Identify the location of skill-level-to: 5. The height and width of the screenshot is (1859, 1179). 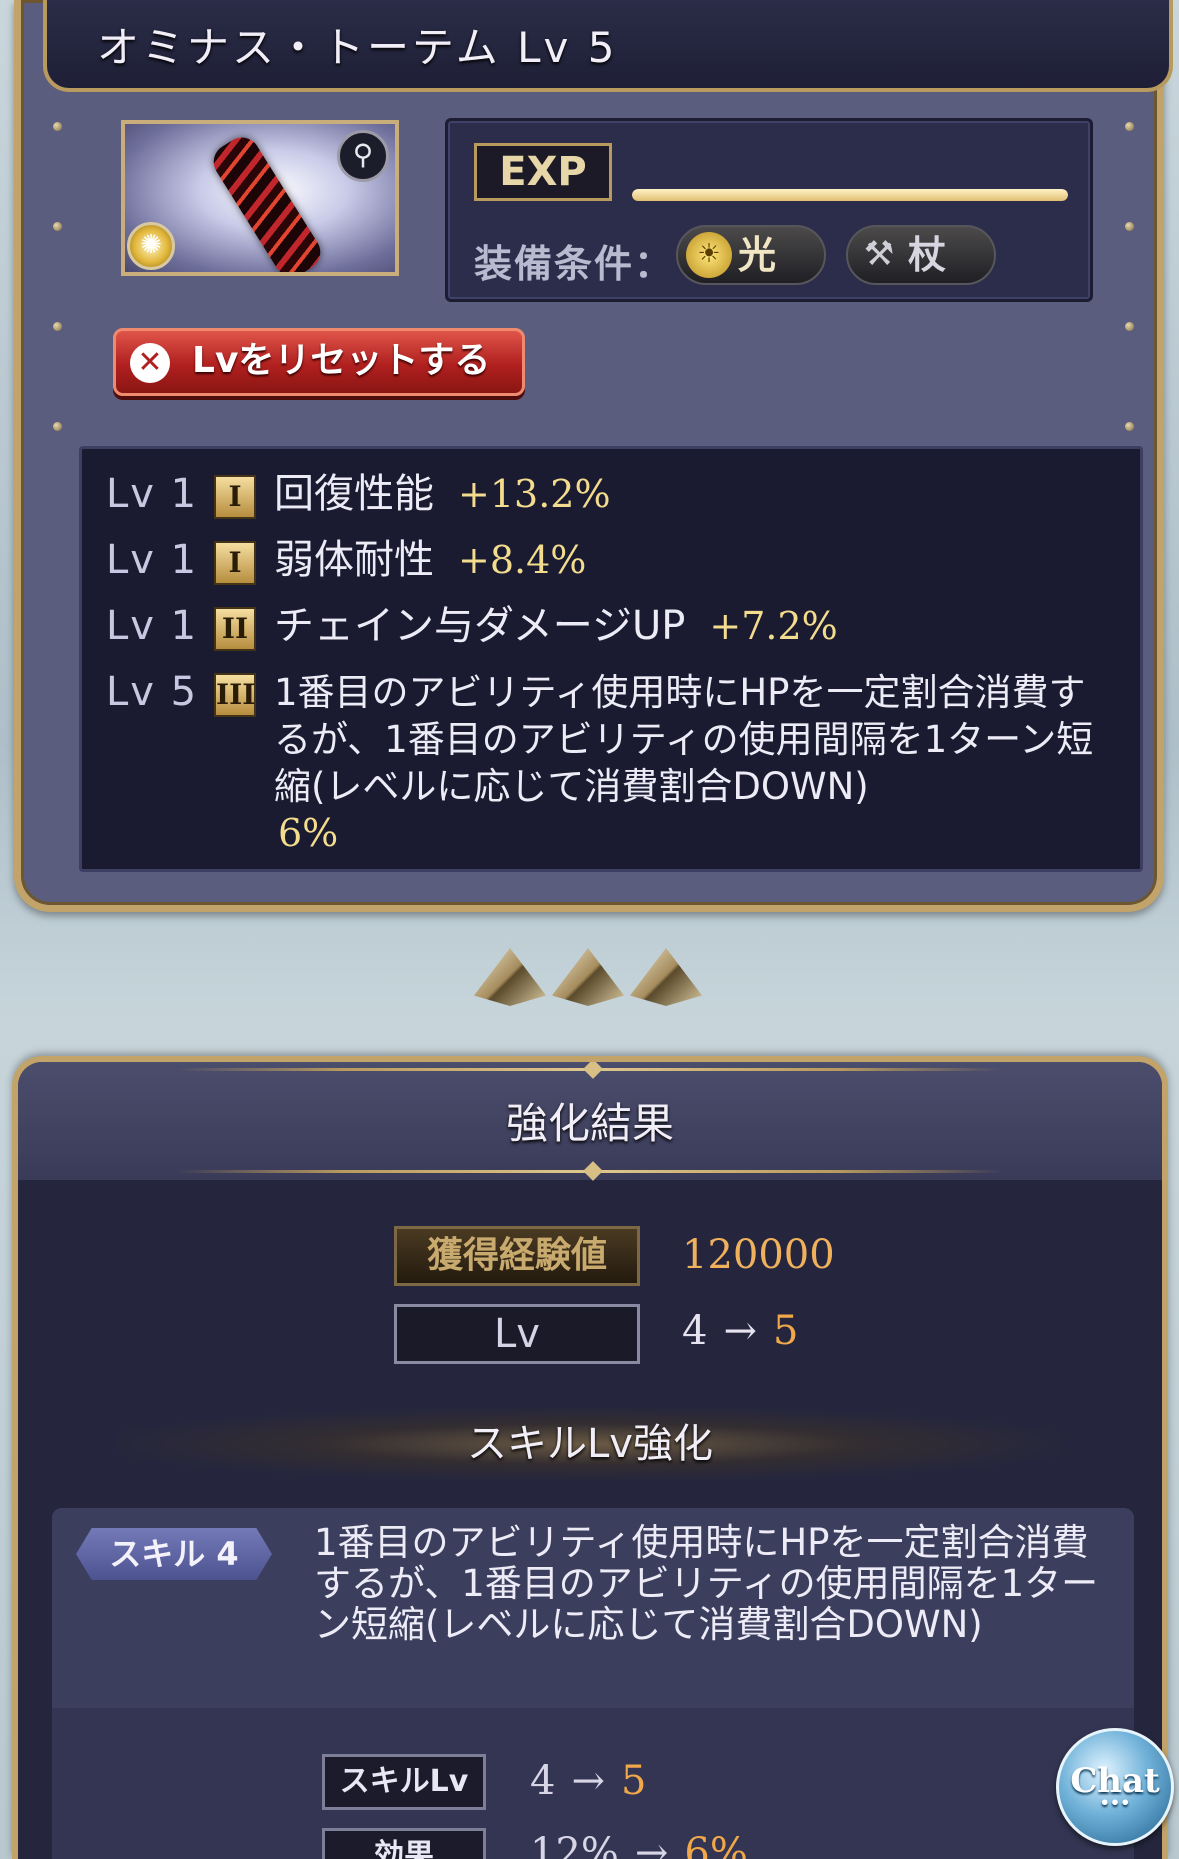
(633, 1781).